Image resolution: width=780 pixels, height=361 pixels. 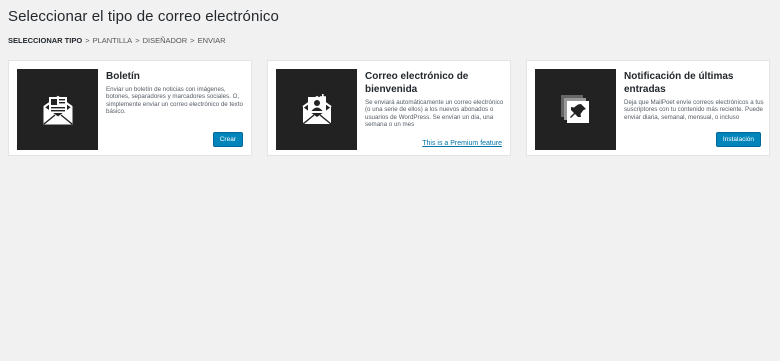 I want to click on welcome-thumbnail, so click(x=316, y=109).